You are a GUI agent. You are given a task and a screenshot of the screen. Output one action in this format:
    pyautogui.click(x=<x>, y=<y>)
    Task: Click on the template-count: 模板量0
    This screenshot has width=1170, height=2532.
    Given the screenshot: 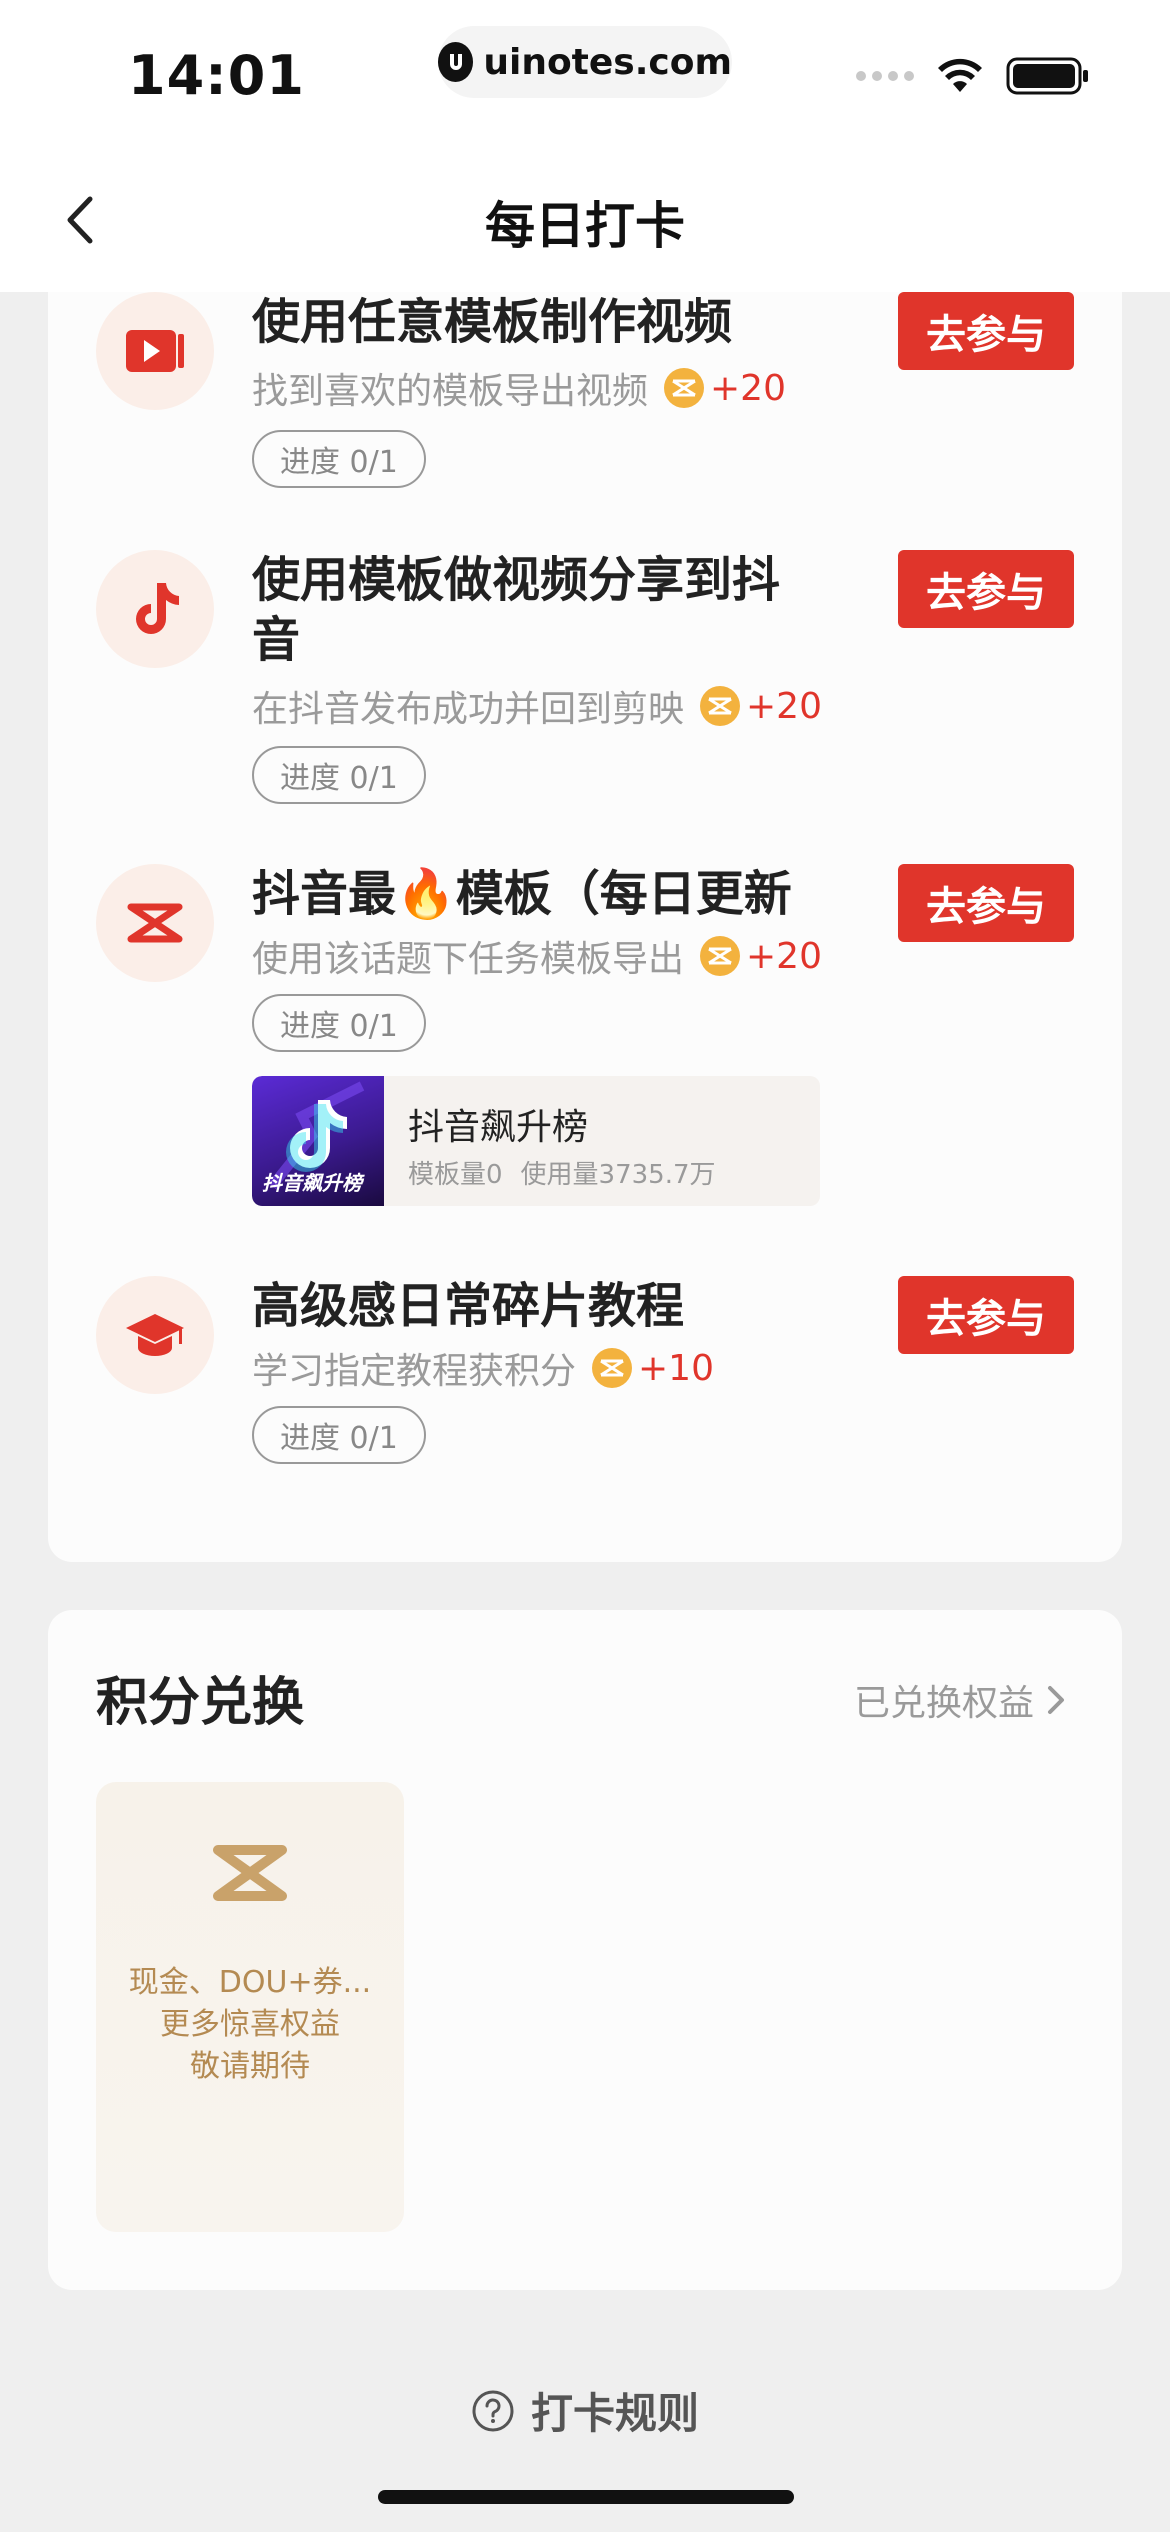 What is the action you would take?
    pyautogui.click(x=455, y=1175)
    